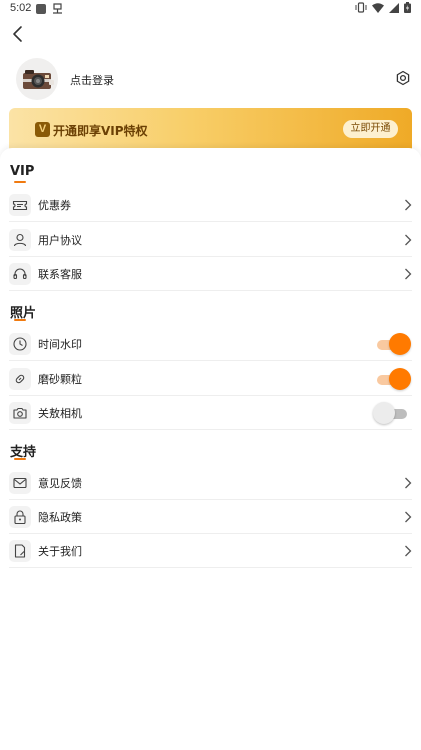  I want to click on status-time: 5:02, so click(21, 8).